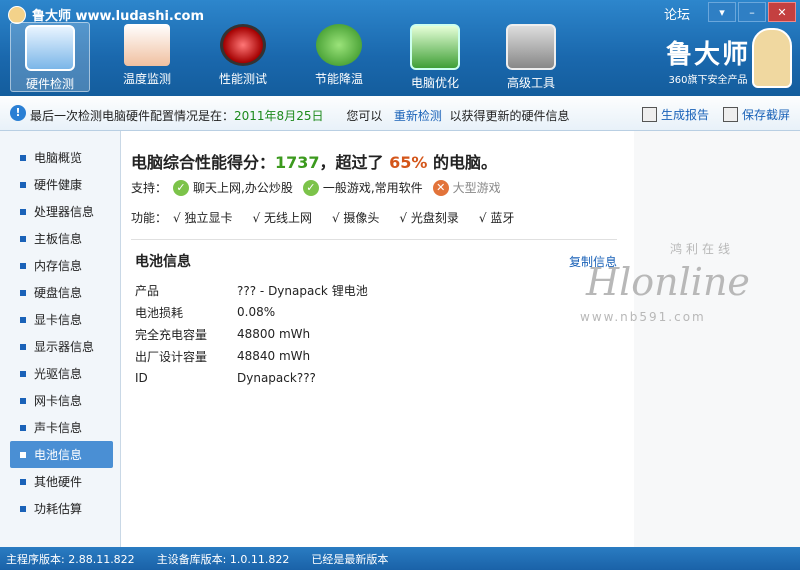  Describe the element at coordinates (49, 84) in the screenshot. I see `tool-label: 硬件检测` at that location.